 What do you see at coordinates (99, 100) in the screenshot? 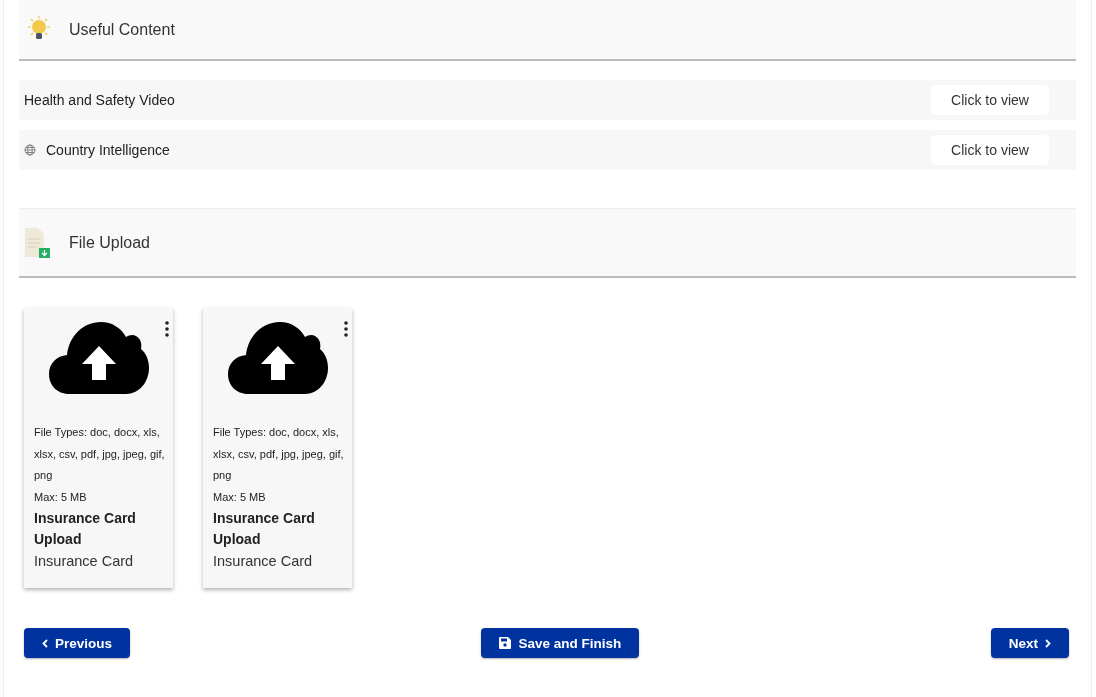
I see `content-title: Health and Safety Video` at bounding box center [99, 100].